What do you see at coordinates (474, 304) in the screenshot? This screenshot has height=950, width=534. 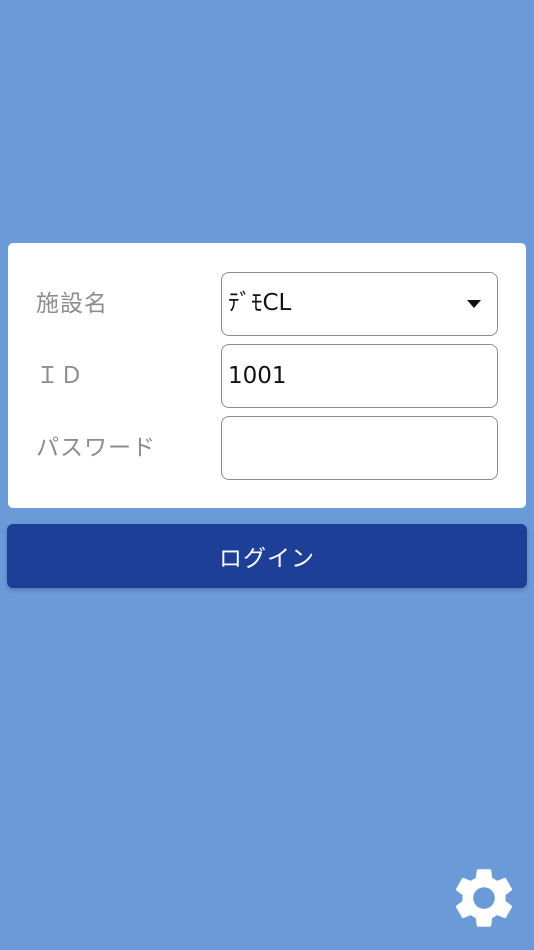 I see `caret-down-icon` at bounding box center [474, 304].